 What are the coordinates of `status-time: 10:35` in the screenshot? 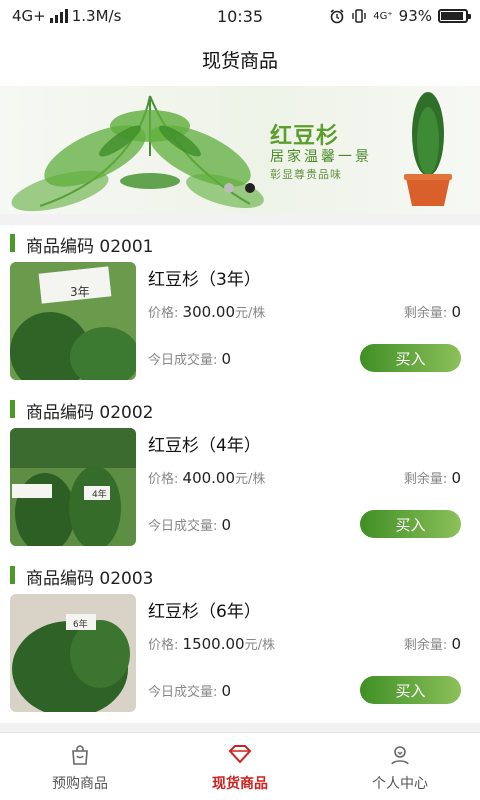 It's located at (240, 16).